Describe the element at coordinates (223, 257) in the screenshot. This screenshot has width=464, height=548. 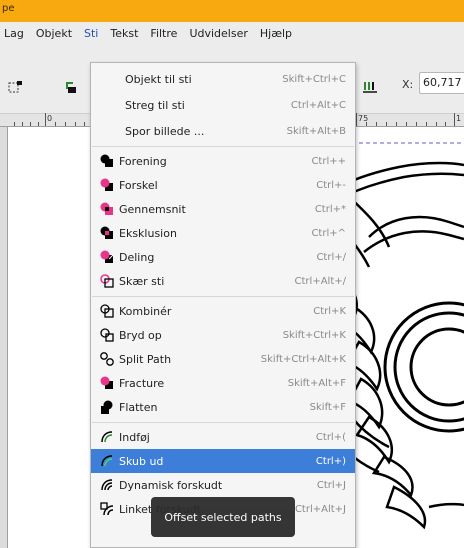
I see `menu-item-division: Deling Ctrl+/` at that location.